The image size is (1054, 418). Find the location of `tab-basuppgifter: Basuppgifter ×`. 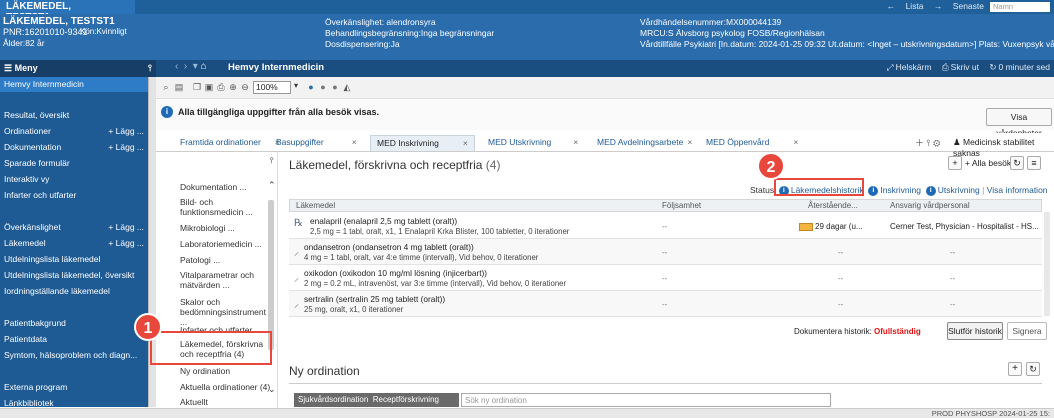

tab-basuppgifter: Basuppgifter × is located at coordinates (316, 143).